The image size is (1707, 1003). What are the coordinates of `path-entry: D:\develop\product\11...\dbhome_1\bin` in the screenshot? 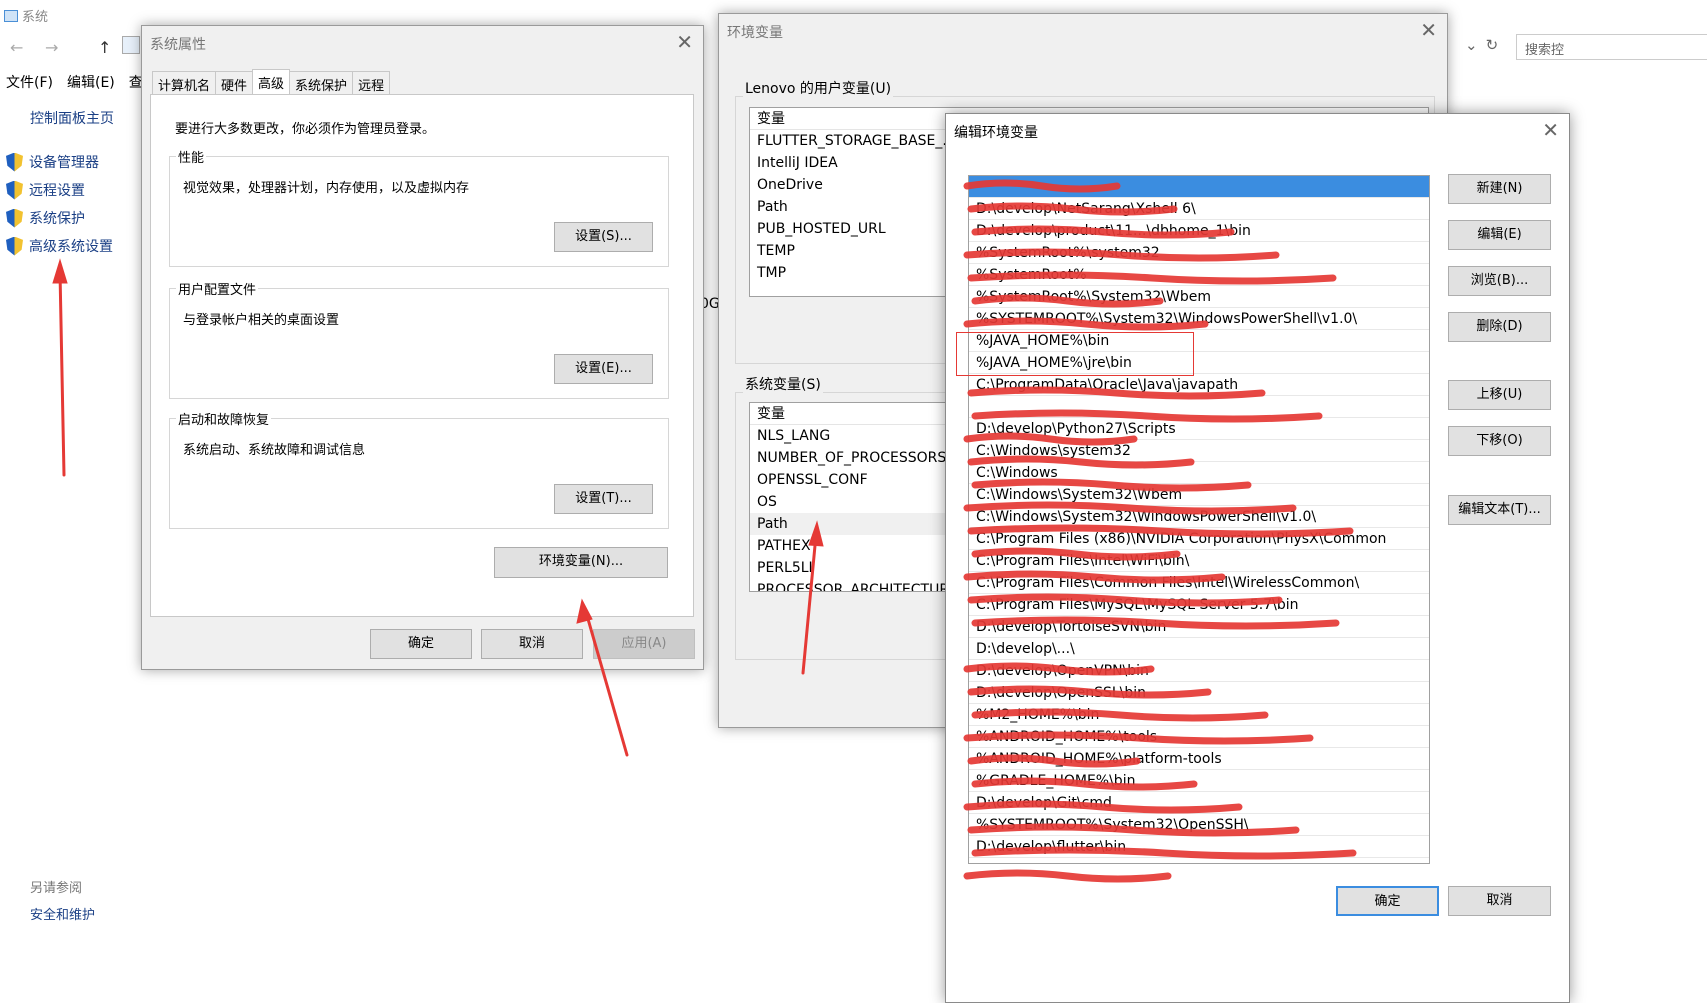 It's located at (1199, 231).